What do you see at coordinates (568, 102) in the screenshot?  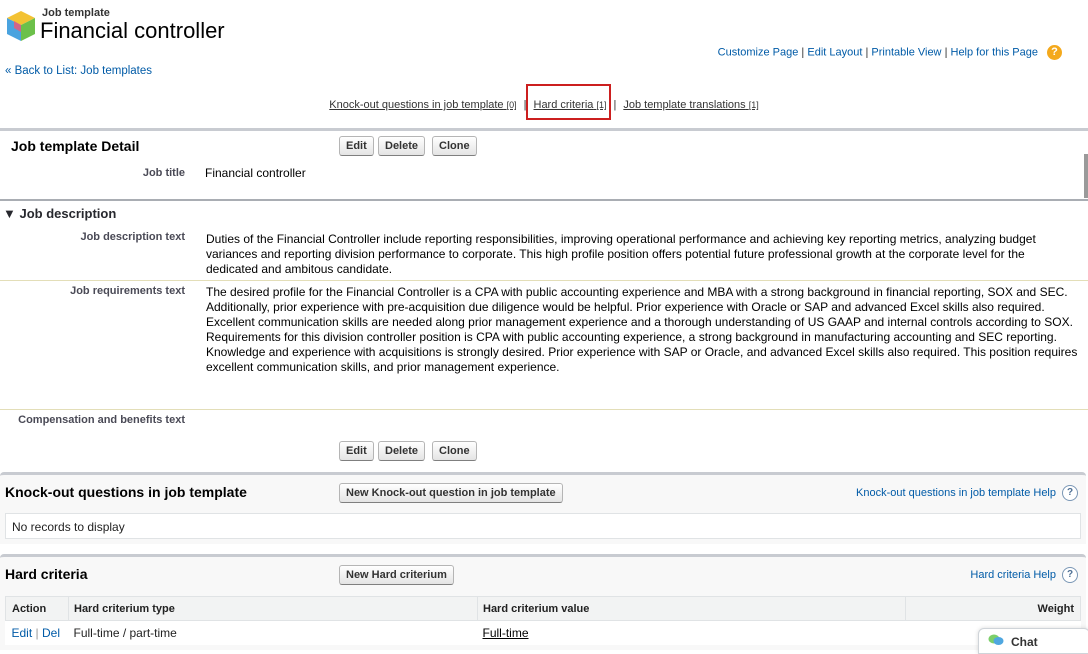 I see `highlight-box` at bounding box center [568, 102].